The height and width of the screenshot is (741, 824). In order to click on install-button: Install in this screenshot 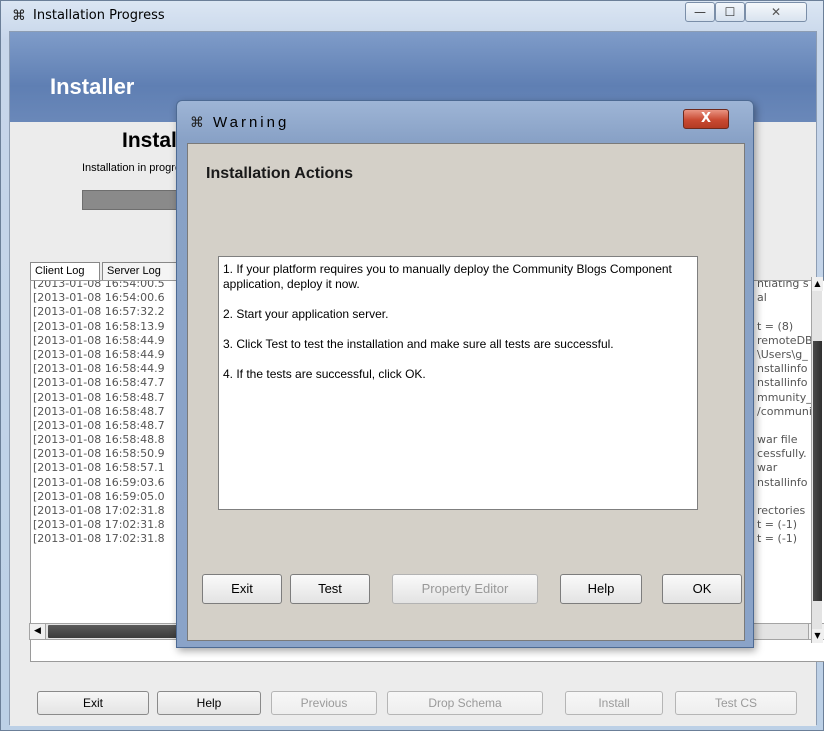, I will do `click(614, 703)`.